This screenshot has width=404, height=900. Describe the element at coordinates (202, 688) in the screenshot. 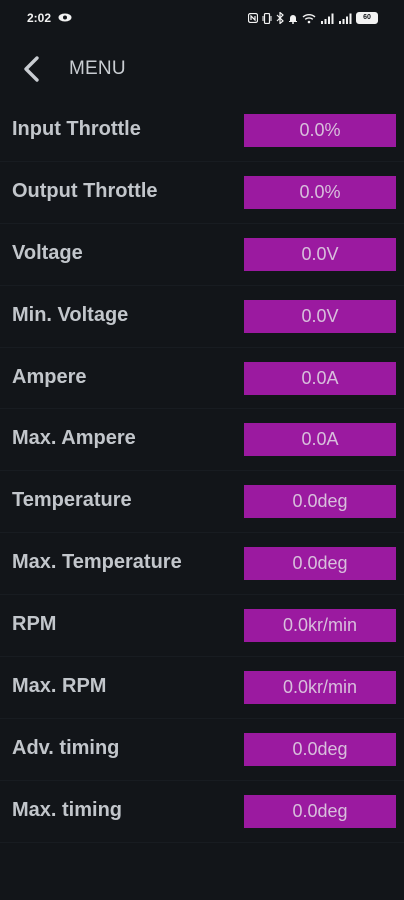

I see `list-item: Max. RPM 0.0kr/min` at that location.